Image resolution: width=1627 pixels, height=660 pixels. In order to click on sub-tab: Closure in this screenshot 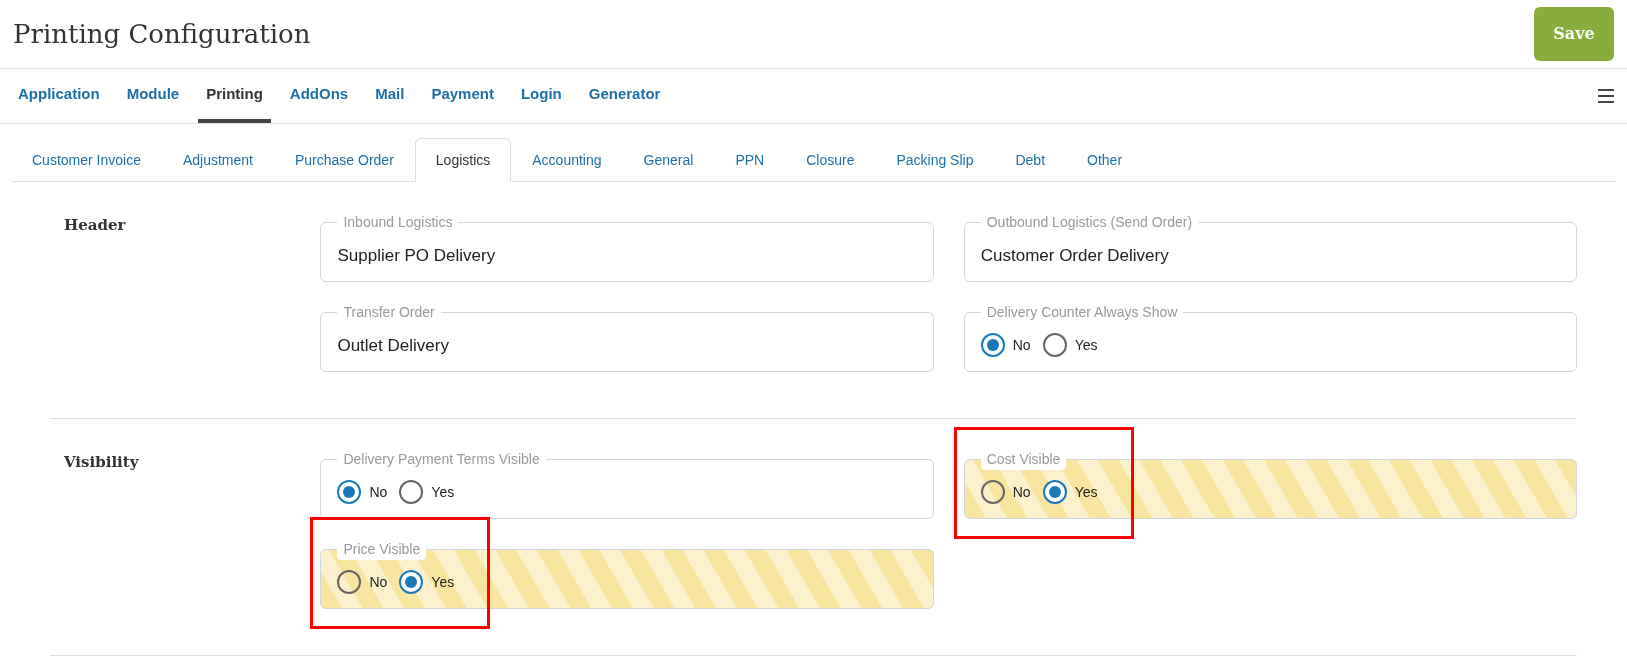, I will do `click(830, 160)`.